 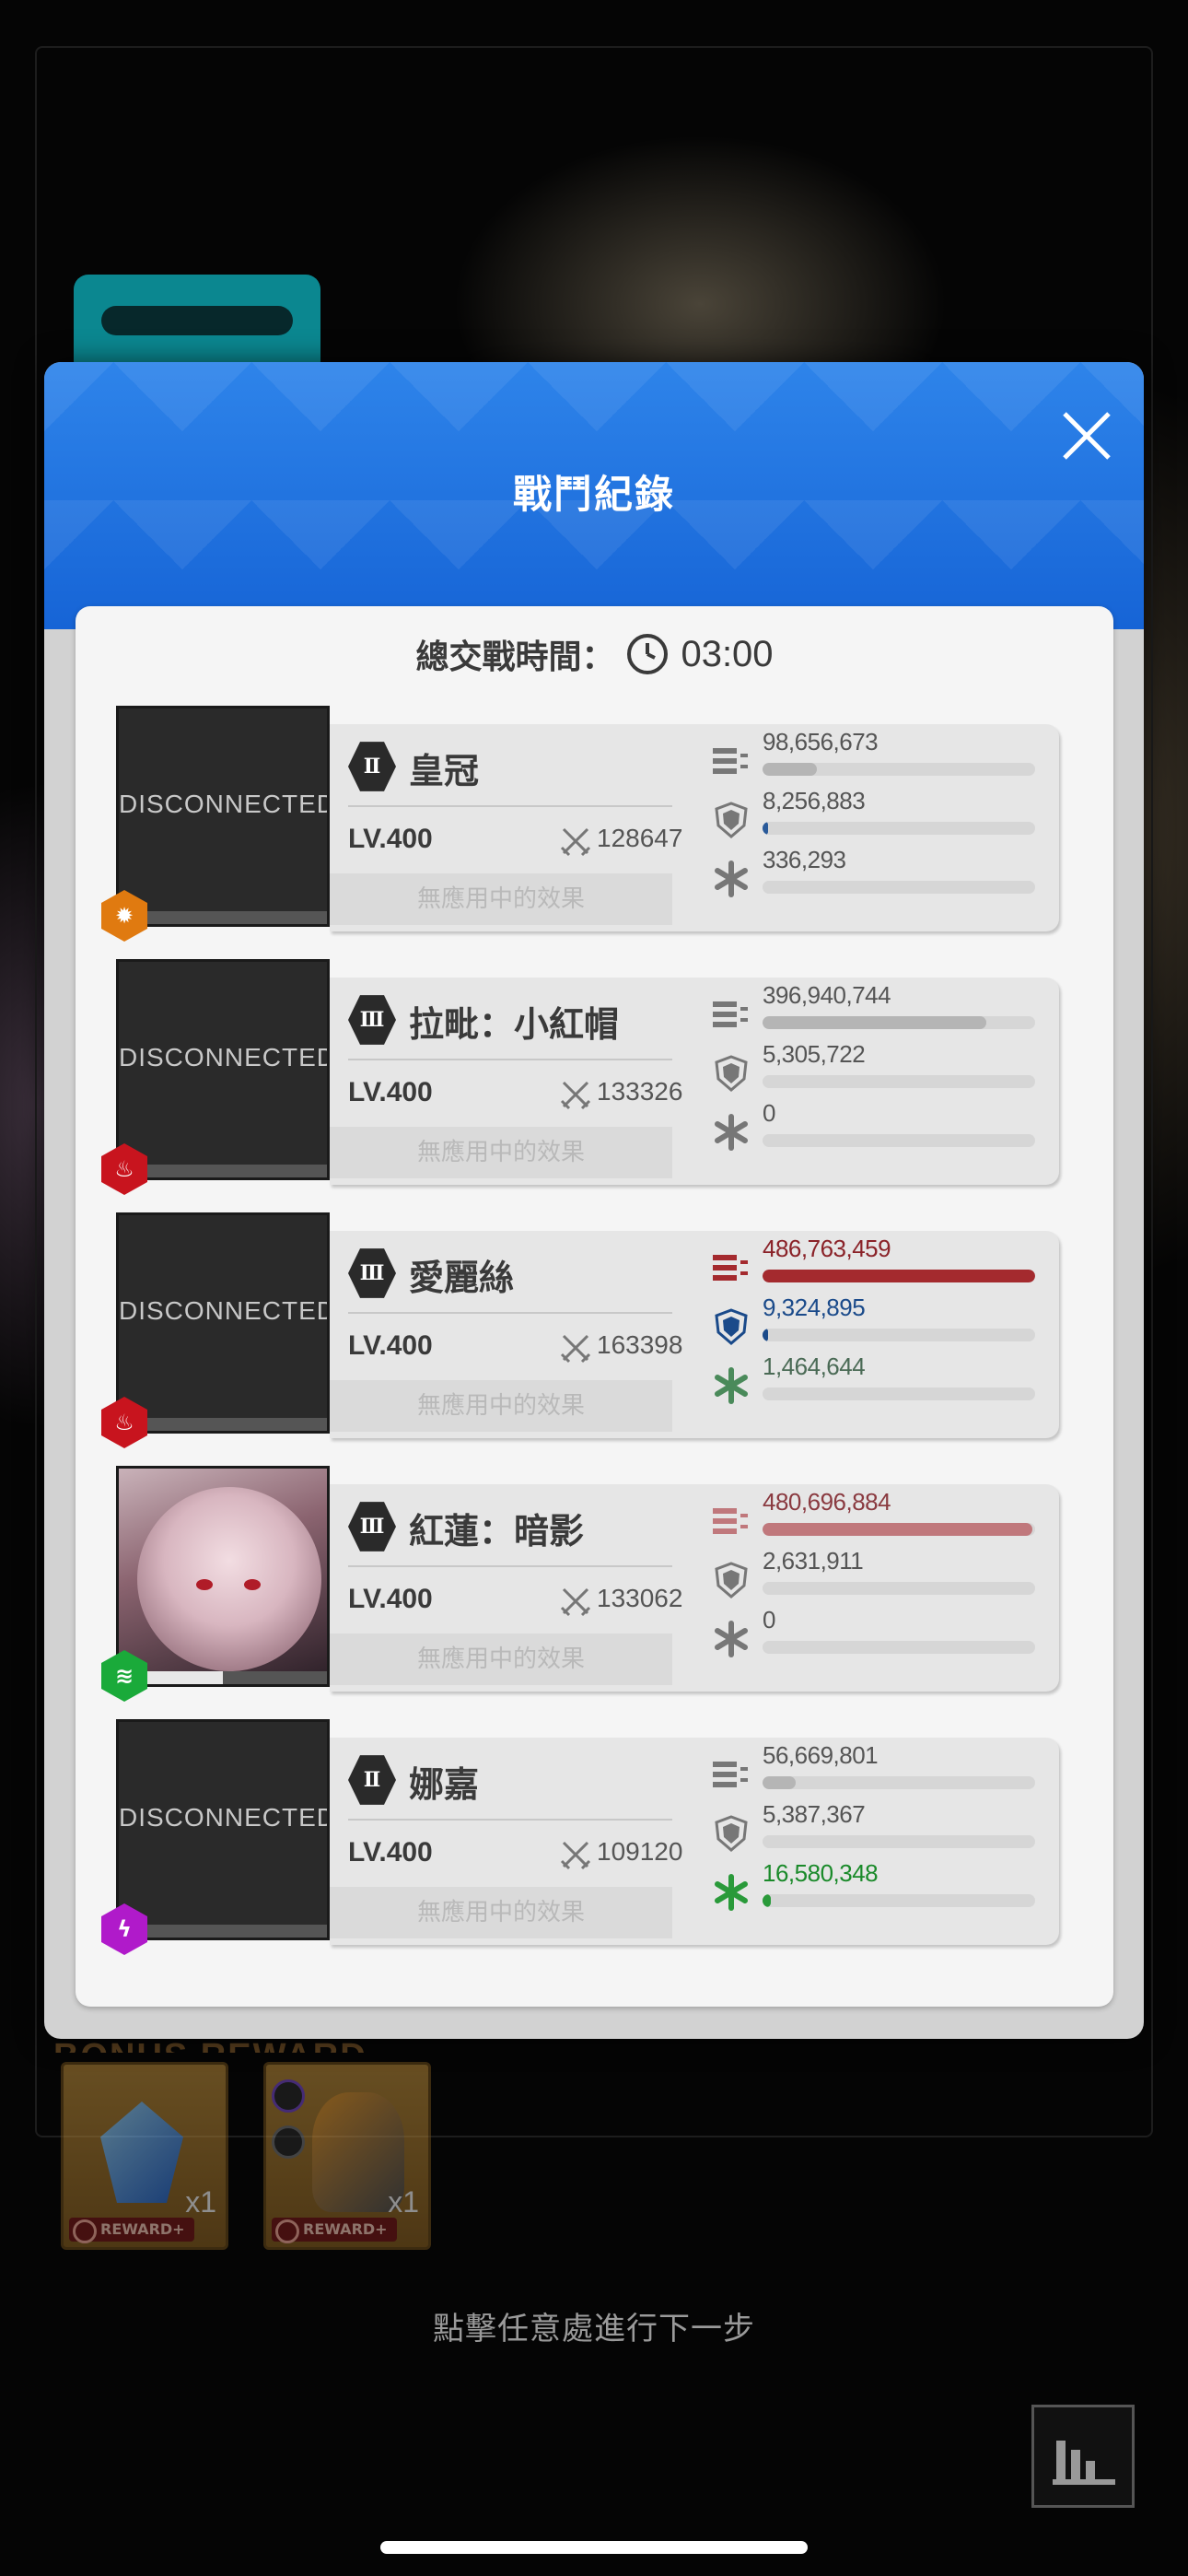 I want to click on damage-value: 396,940,744, so click(x=827, y=995).